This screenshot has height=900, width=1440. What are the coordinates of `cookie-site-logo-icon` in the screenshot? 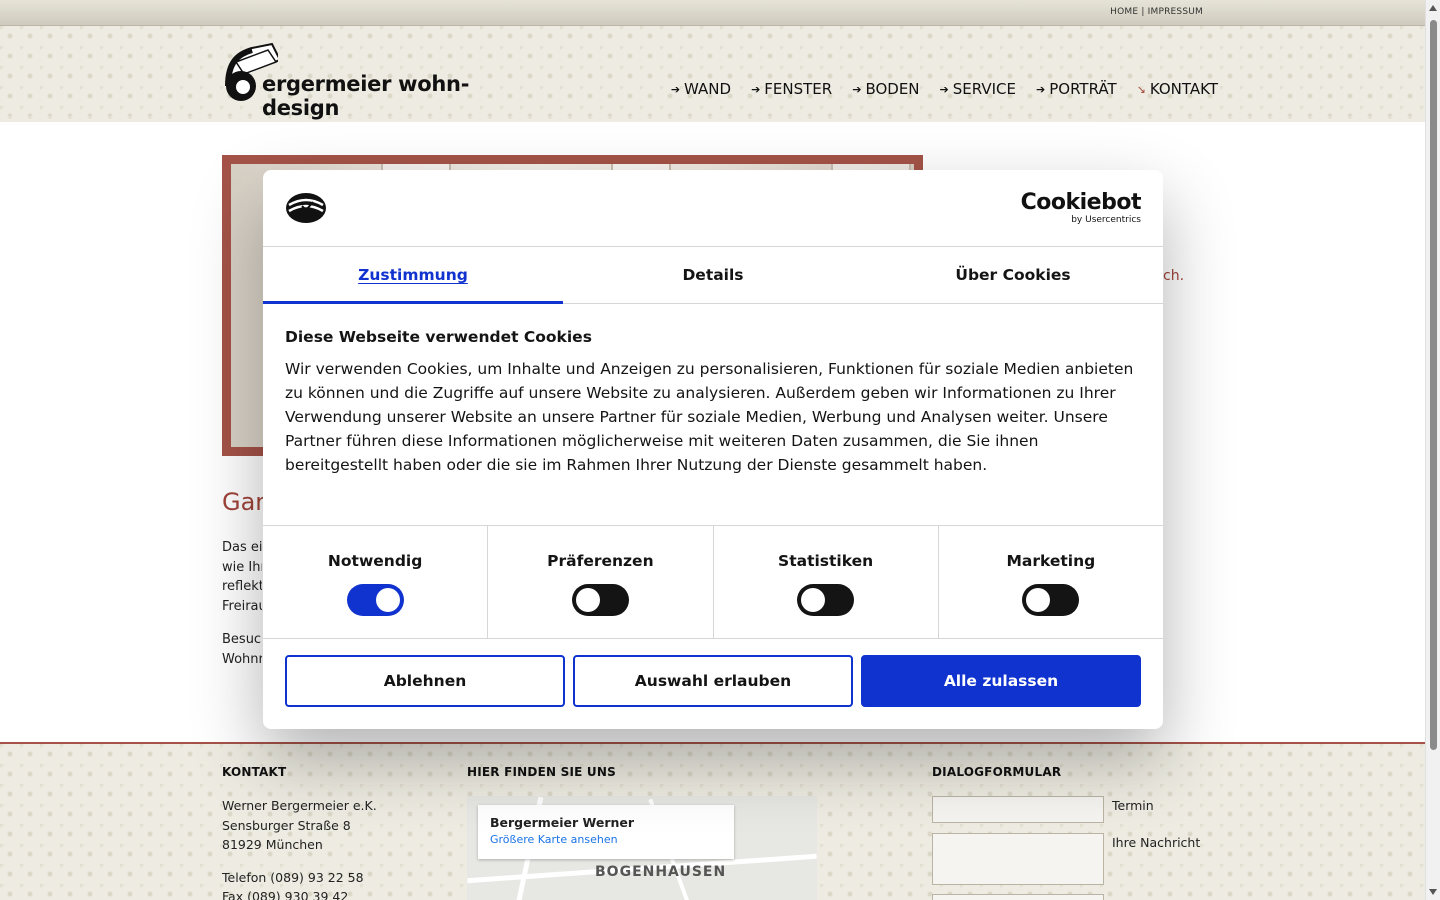 It's located at (306, 208).